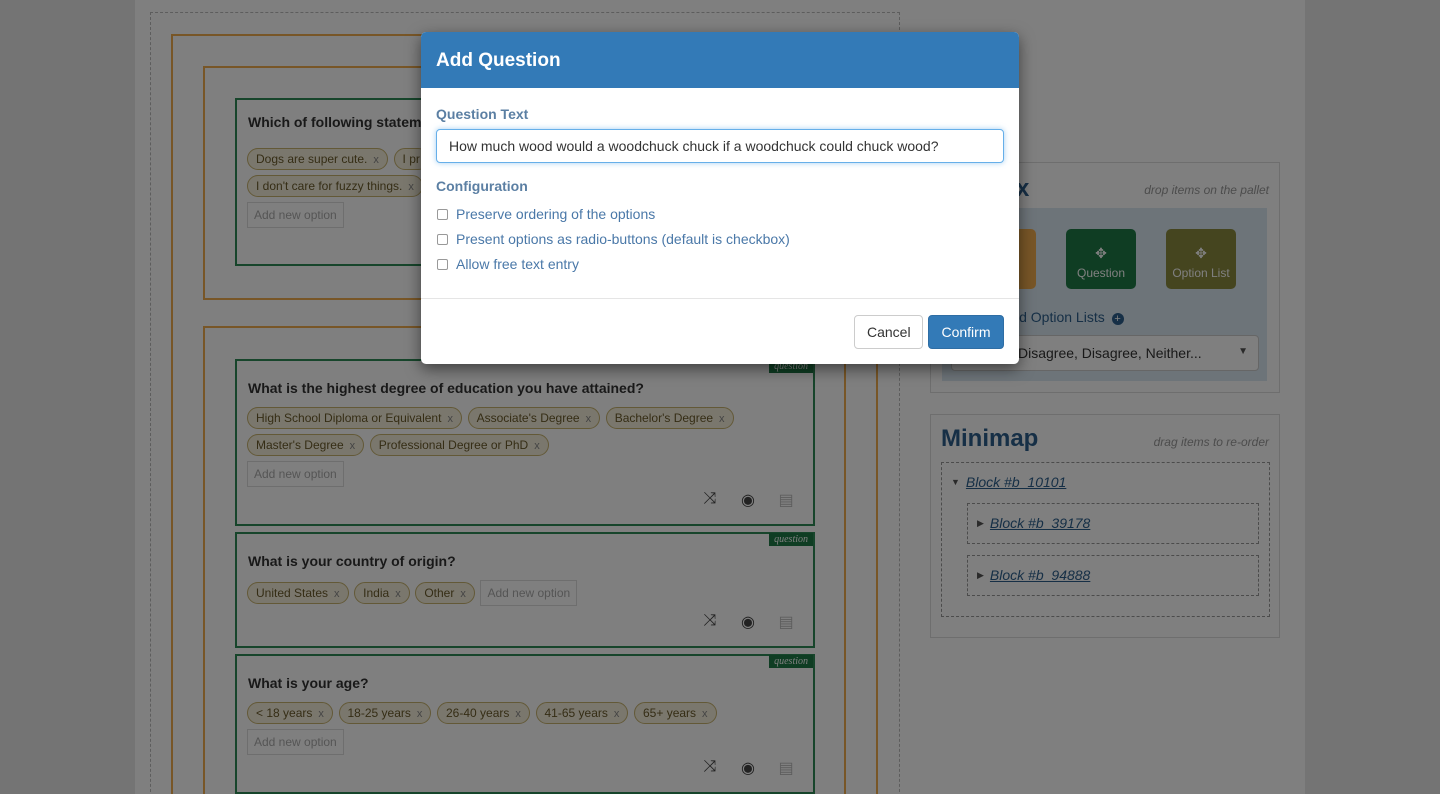 This screenshot has height=794, width=1440. I want to click on question-text-label: Question Text, so click(482, 114).